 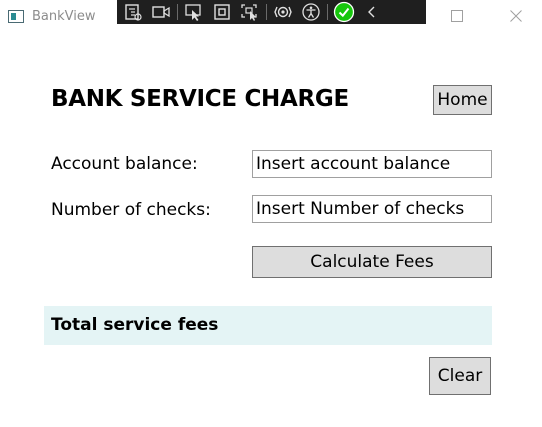 What do you see at coordinates (194, 12) in the screenshot?
I see `select-element-icon` at bounding box center [194, 12].